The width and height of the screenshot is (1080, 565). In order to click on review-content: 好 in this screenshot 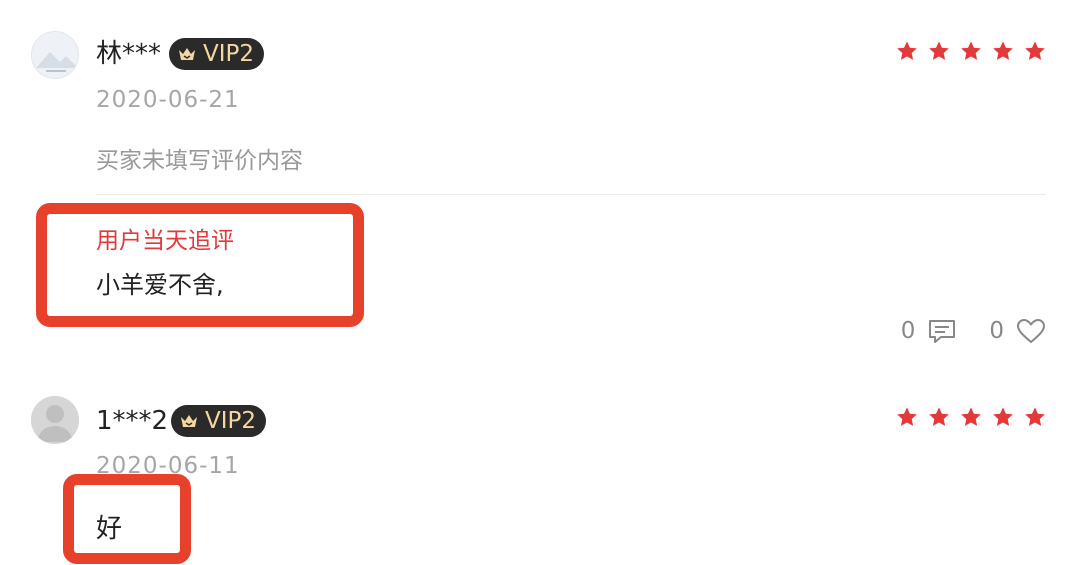, I will do `click(109, 529)`.